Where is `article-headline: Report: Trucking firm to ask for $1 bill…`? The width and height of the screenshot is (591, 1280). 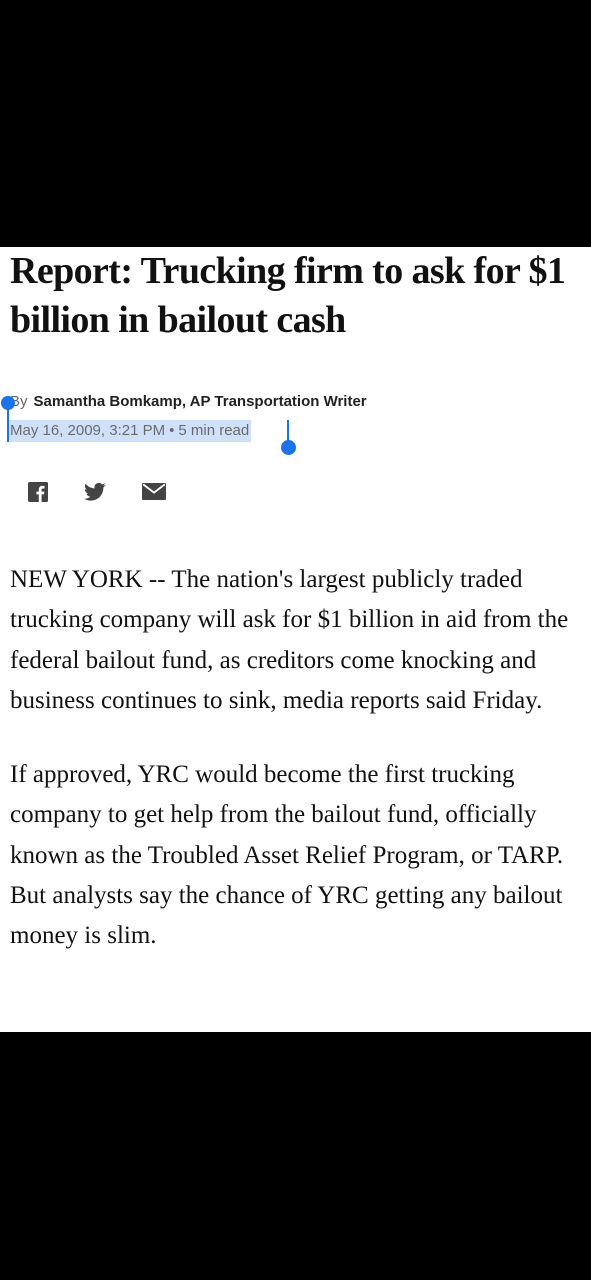 article-headline: Report: Trucking firm to ask for $1 bill… is located at coordinates (288, 295).